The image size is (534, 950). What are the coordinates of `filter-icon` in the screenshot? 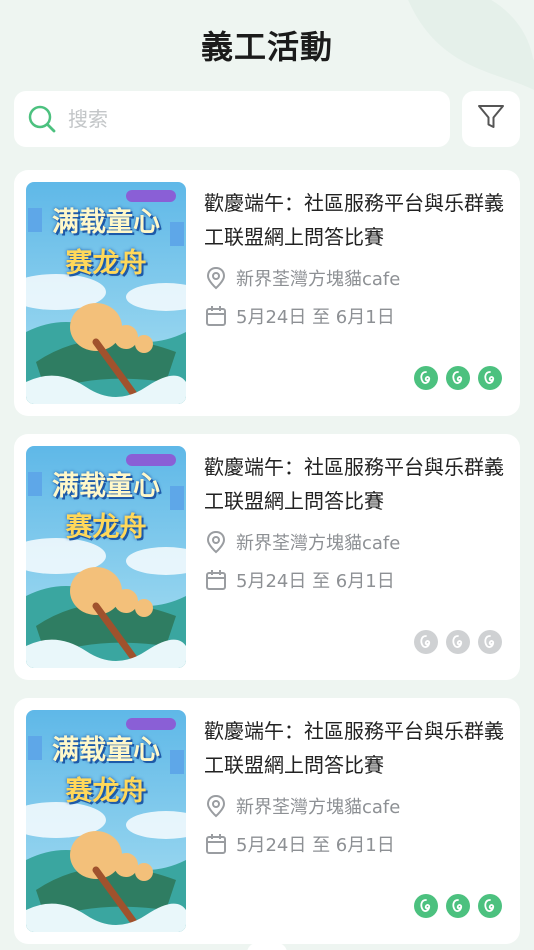 It's located at (491, 119).